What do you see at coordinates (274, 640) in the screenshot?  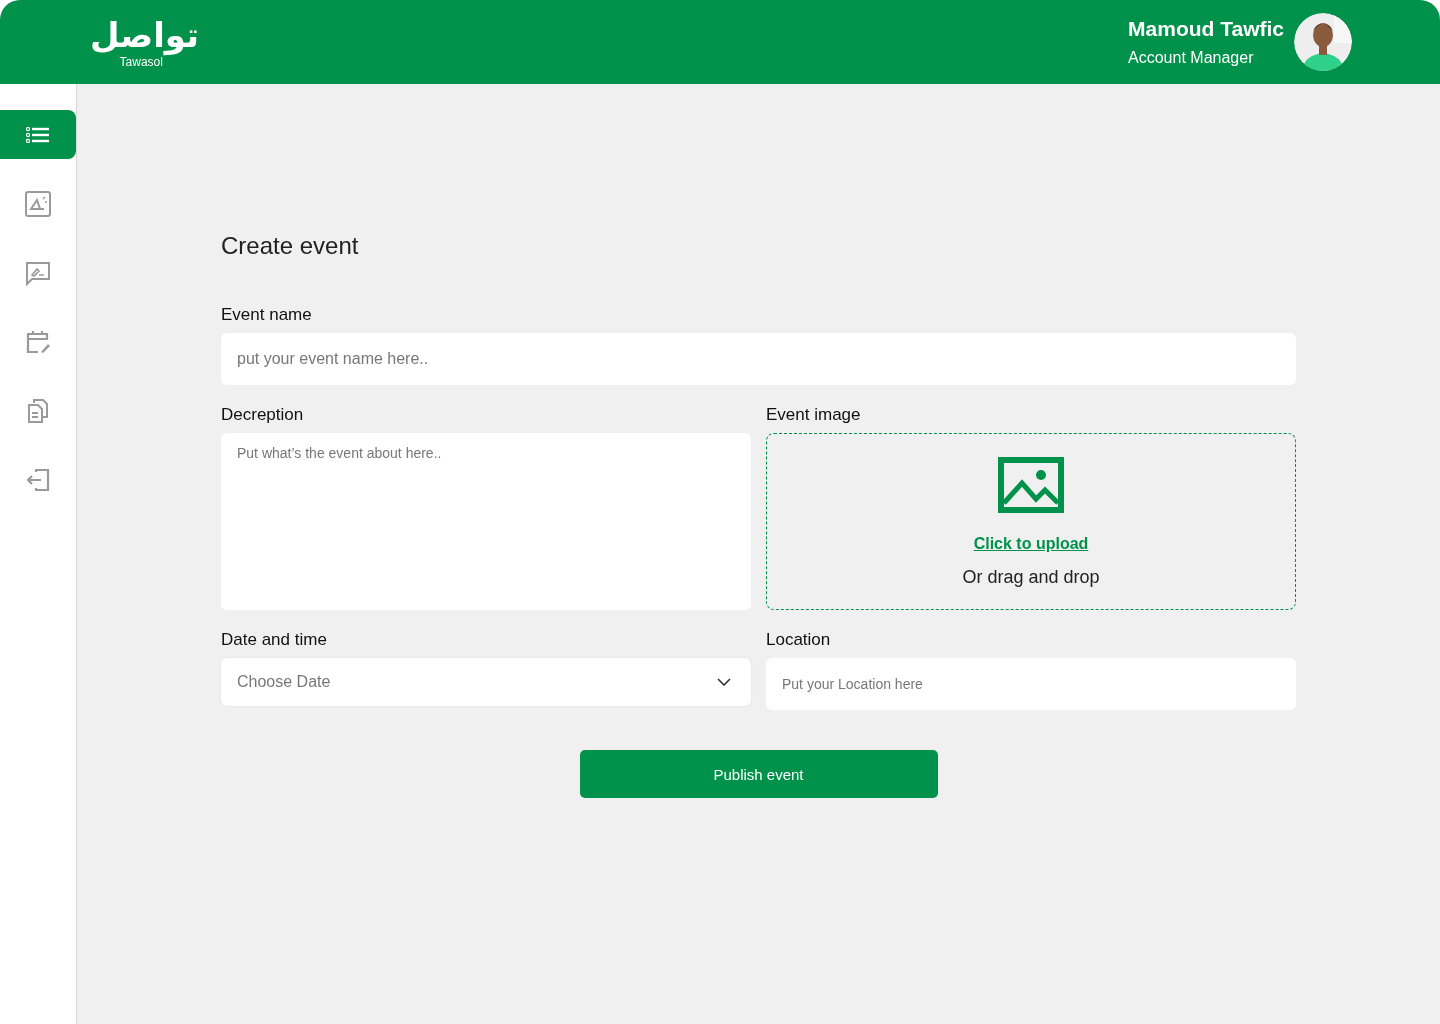 I see `field-label: Date and time` at bounding box center [274, 640].